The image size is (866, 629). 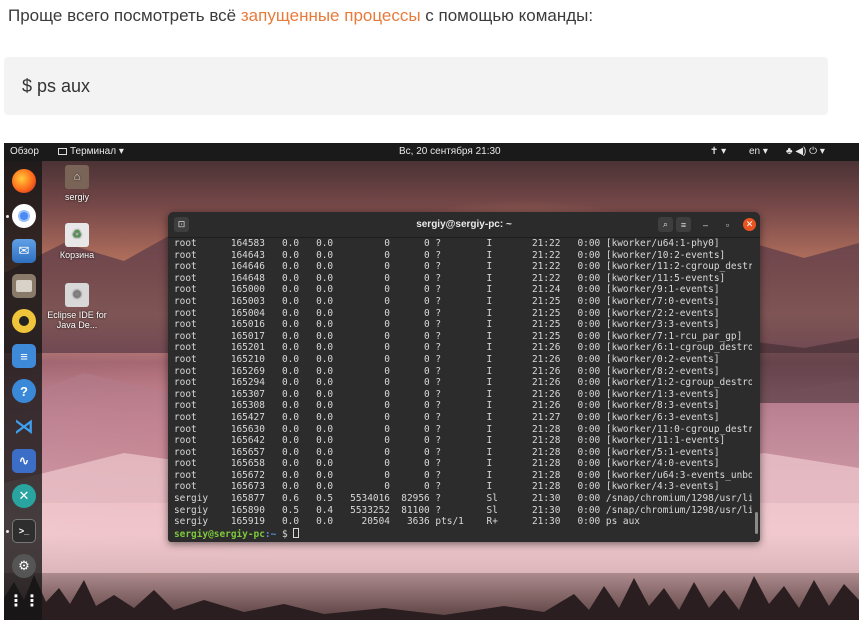 I want to click on system-status-menu: ♣ ◀) ⏻ ▾, so click(x=805, y=151).